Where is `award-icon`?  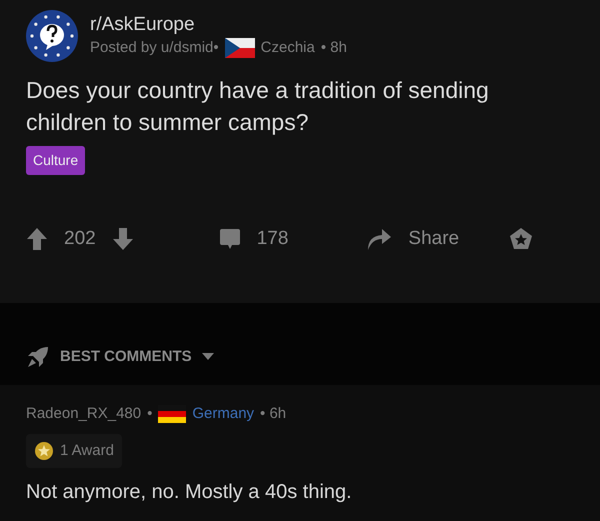 award-icon is located at coordinates (521, 239).